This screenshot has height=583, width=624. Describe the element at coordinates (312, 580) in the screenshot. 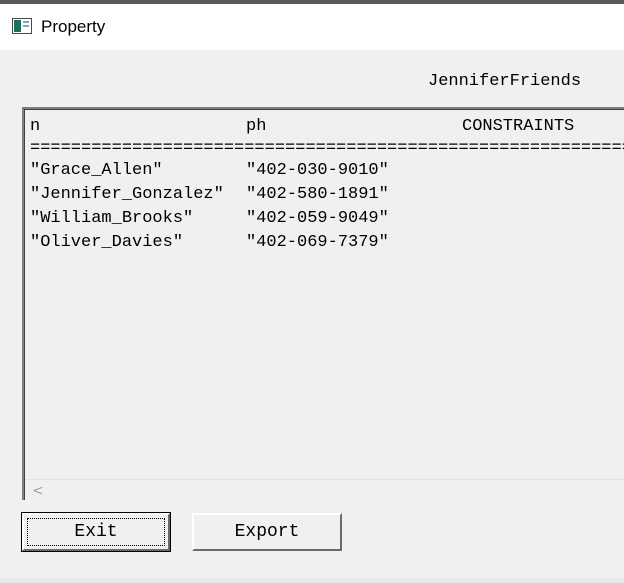

I see `window-bottom-border` at that location.